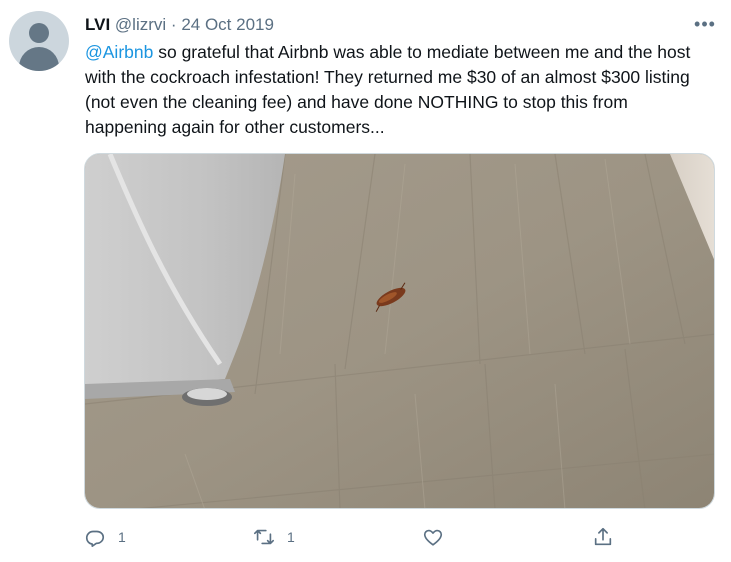  I want to click on reply-icon, so click(95, 538).